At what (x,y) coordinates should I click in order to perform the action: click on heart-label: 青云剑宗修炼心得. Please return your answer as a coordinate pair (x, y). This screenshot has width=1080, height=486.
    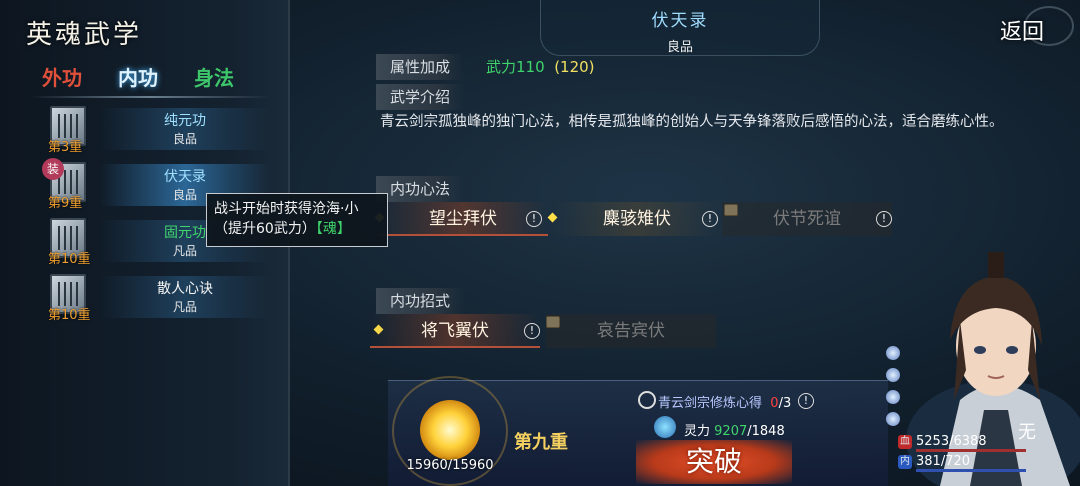
    Looking at the image, I should click on (710, 403).